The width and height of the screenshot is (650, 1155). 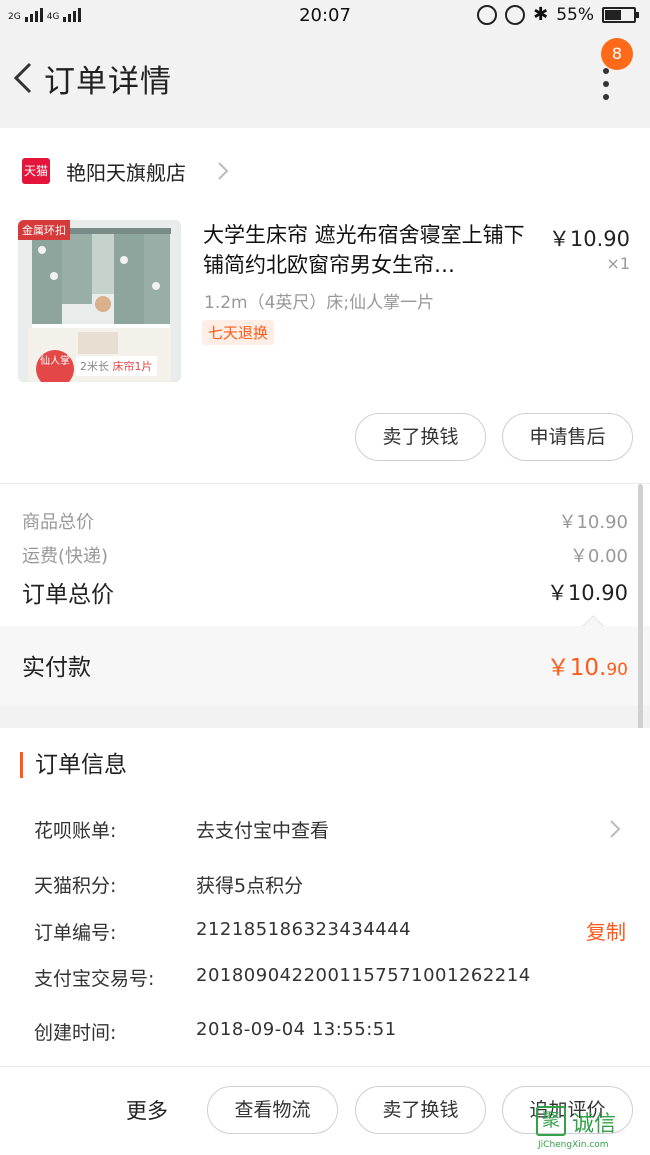 What do you see at coordinates (94, 366) in the screenshot?
I see `thumb-strip-length: 2米长` at bounding box center [94, 366].